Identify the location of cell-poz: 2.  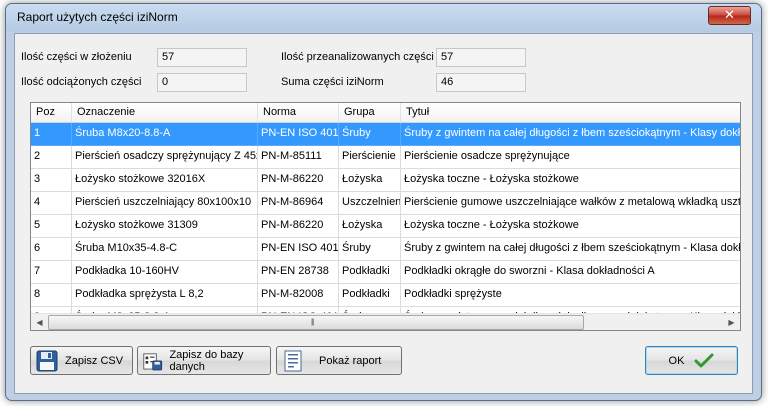
(51, 157).